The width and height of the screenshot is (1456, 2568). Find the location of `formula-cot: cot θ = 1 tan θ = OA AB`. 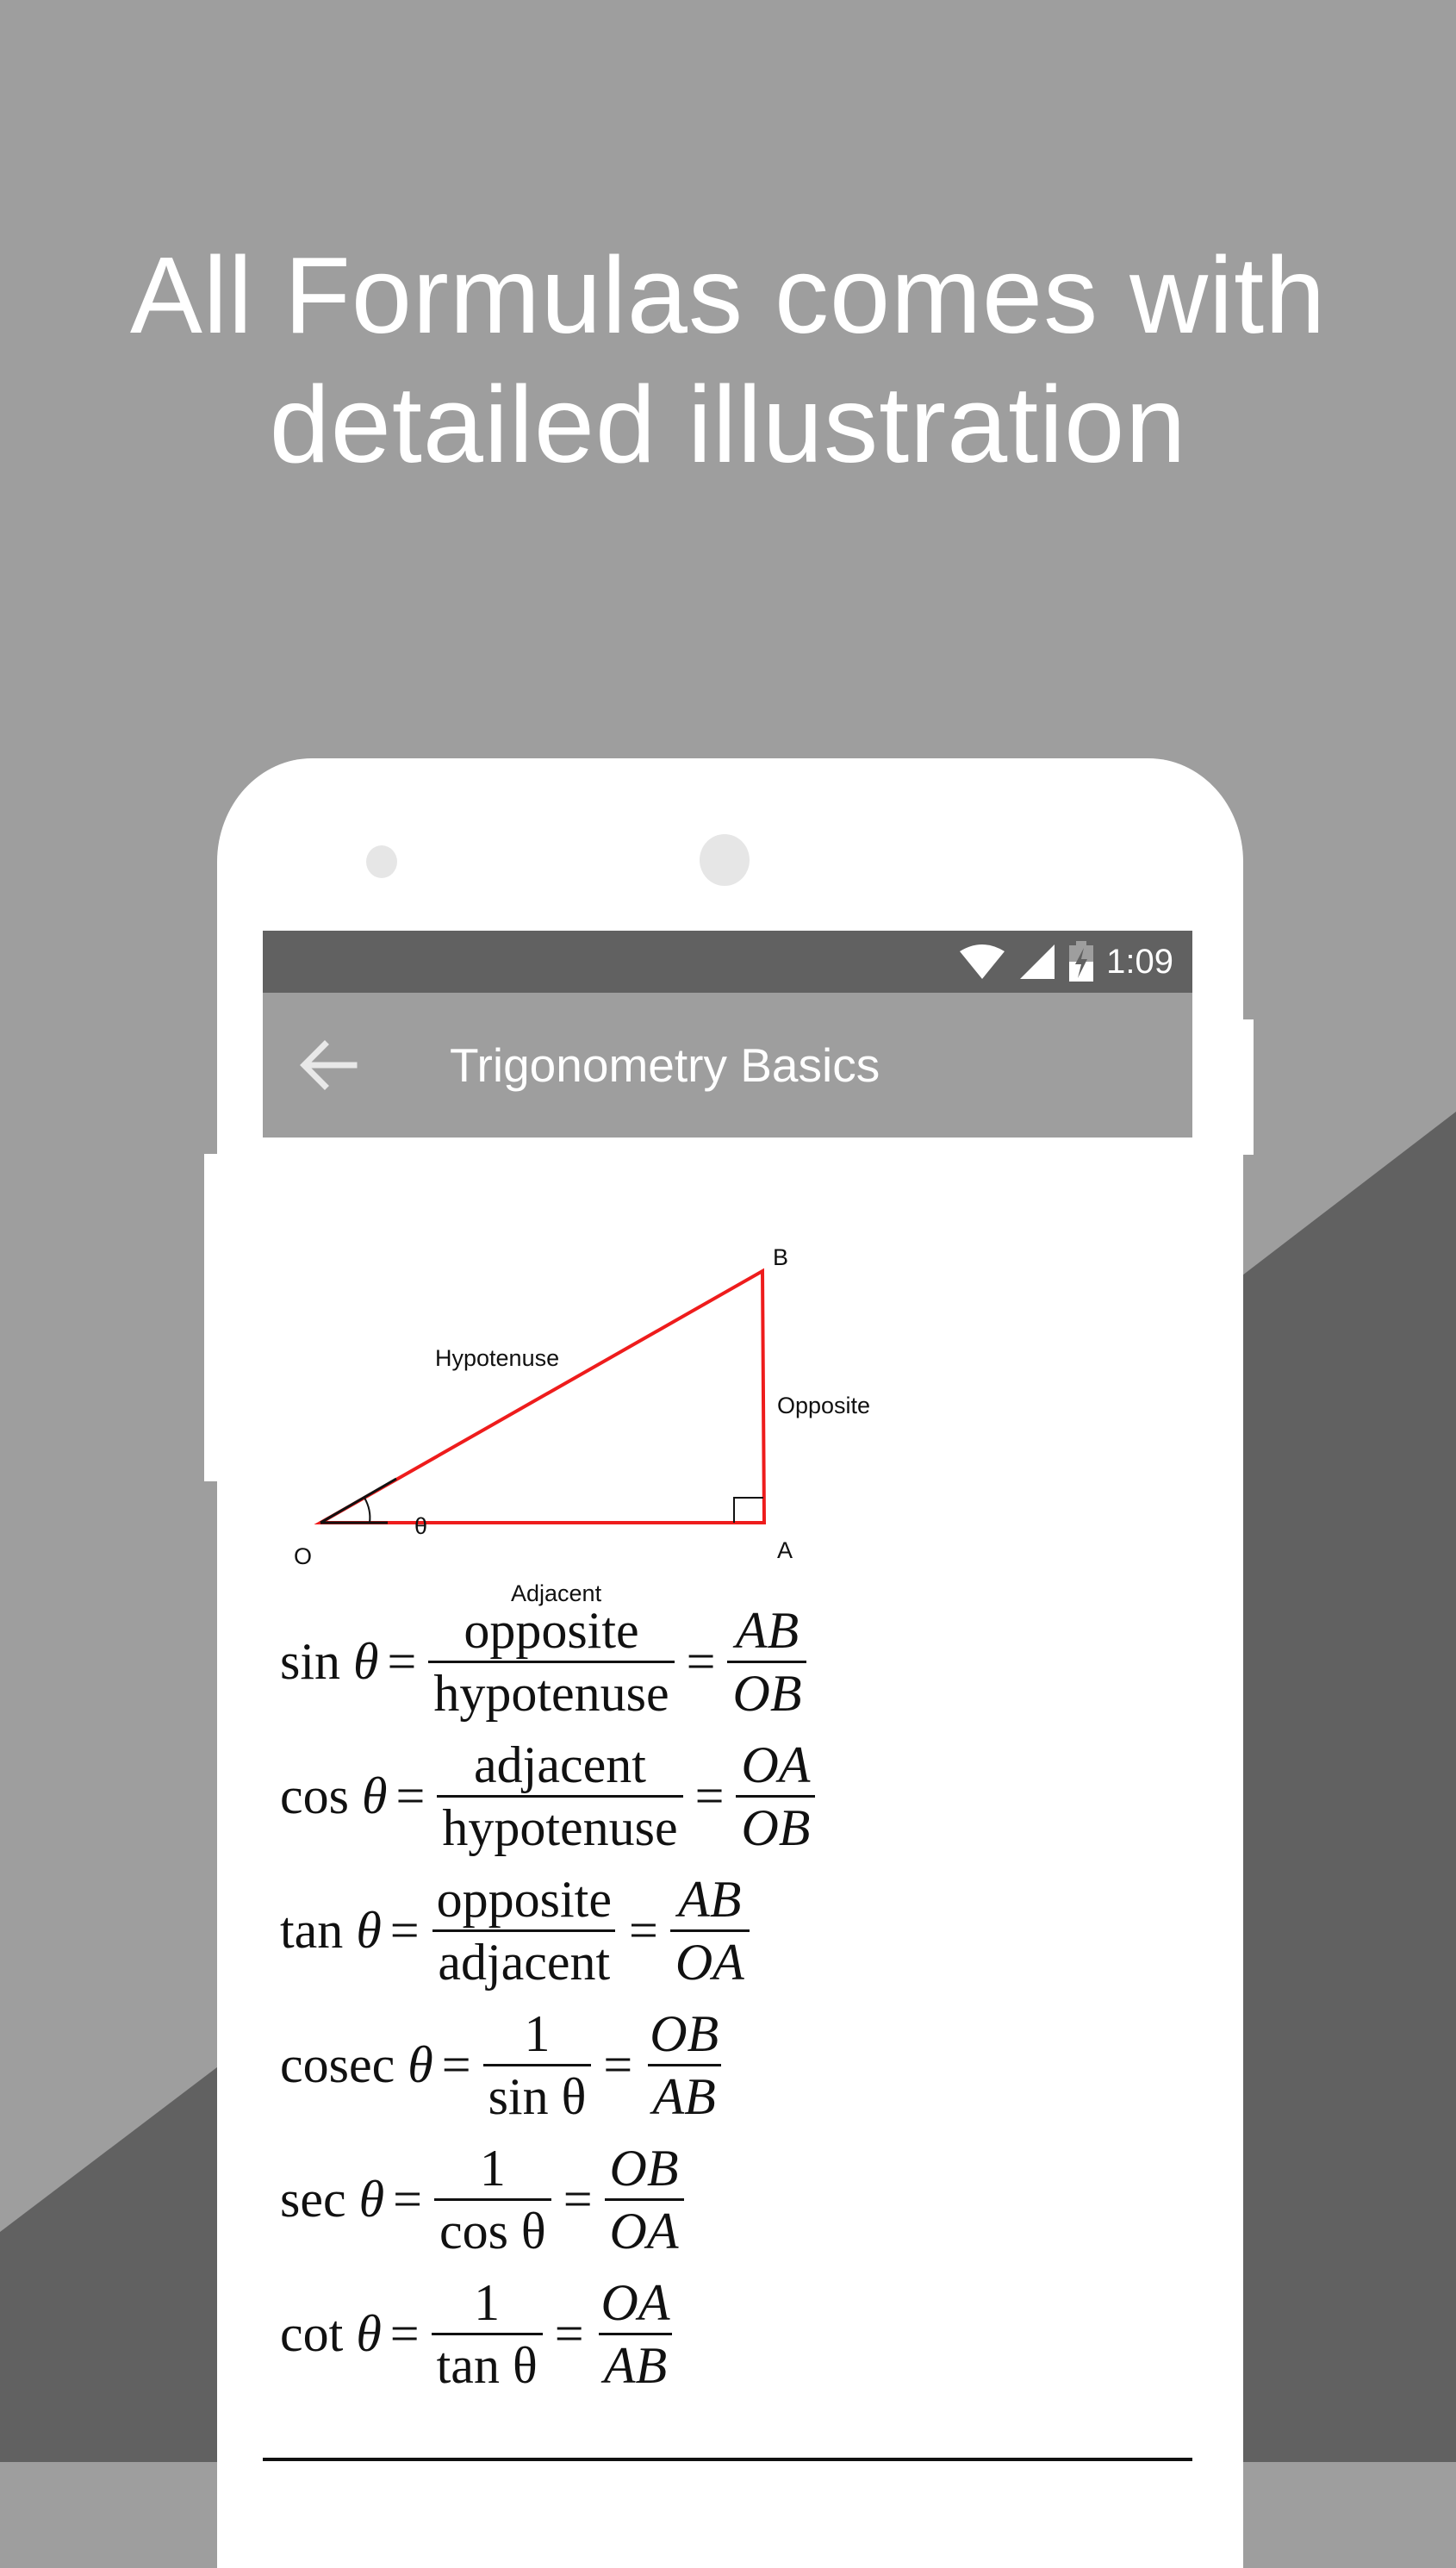

formula-cot: cot θ = 1 tan θ = OA AB is located at coordinates (549, 2333).